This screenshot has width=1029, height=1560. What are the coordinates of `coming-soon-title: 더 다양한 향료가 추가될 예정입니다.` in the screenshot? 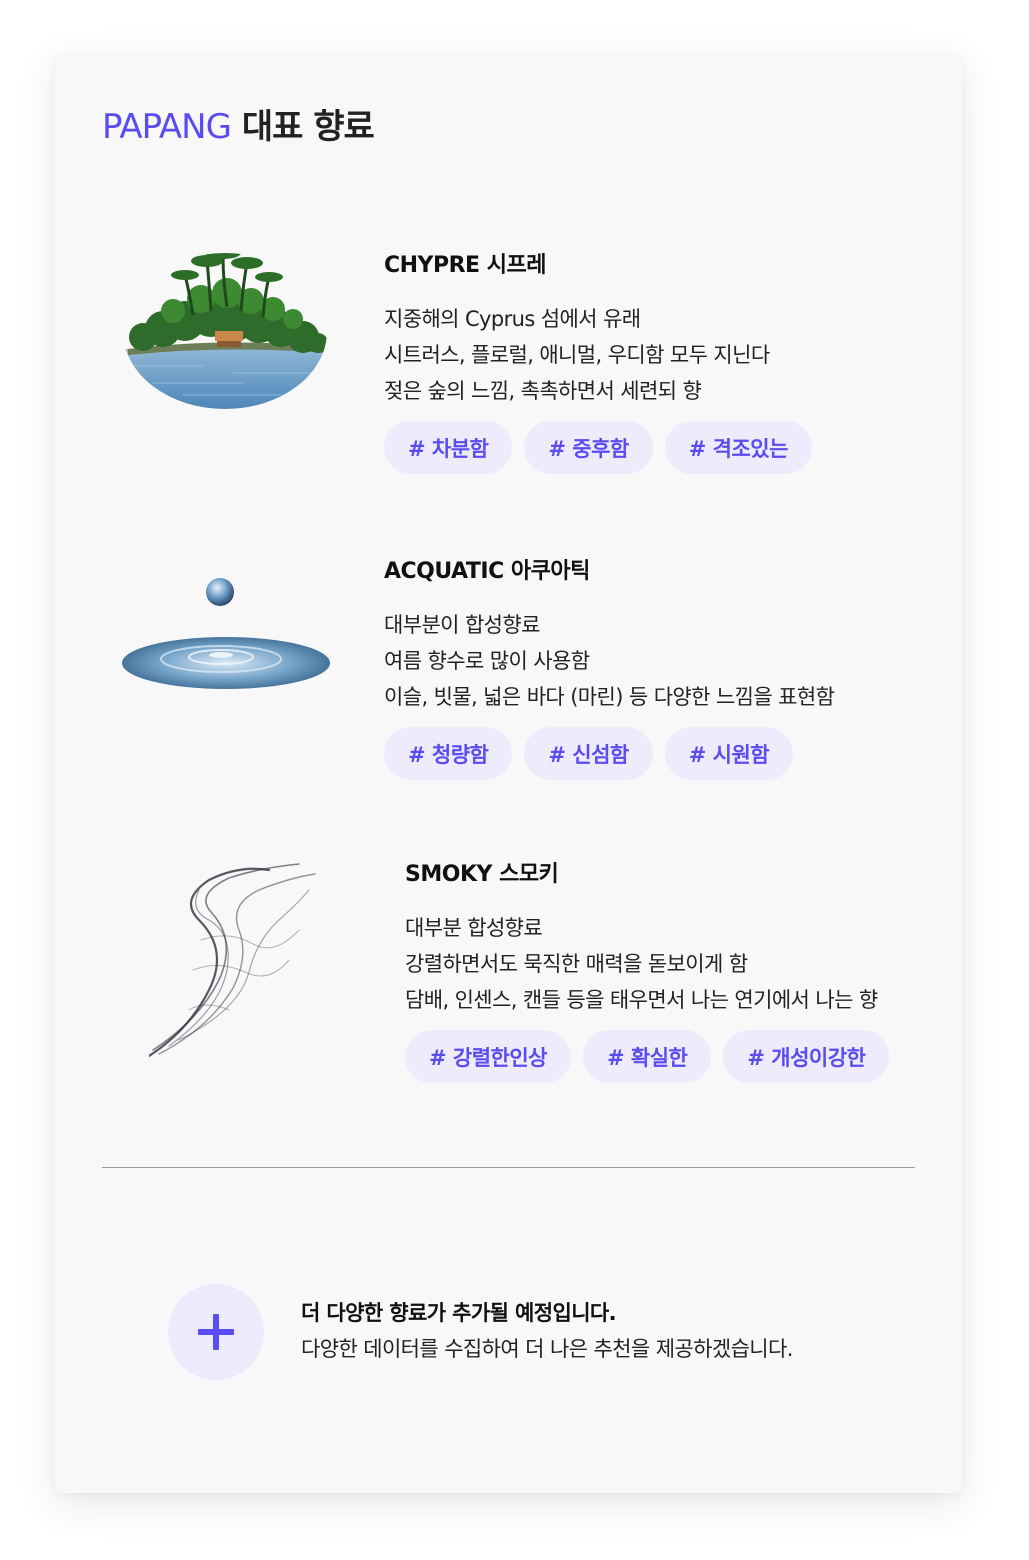 It's located at (459, 1313).